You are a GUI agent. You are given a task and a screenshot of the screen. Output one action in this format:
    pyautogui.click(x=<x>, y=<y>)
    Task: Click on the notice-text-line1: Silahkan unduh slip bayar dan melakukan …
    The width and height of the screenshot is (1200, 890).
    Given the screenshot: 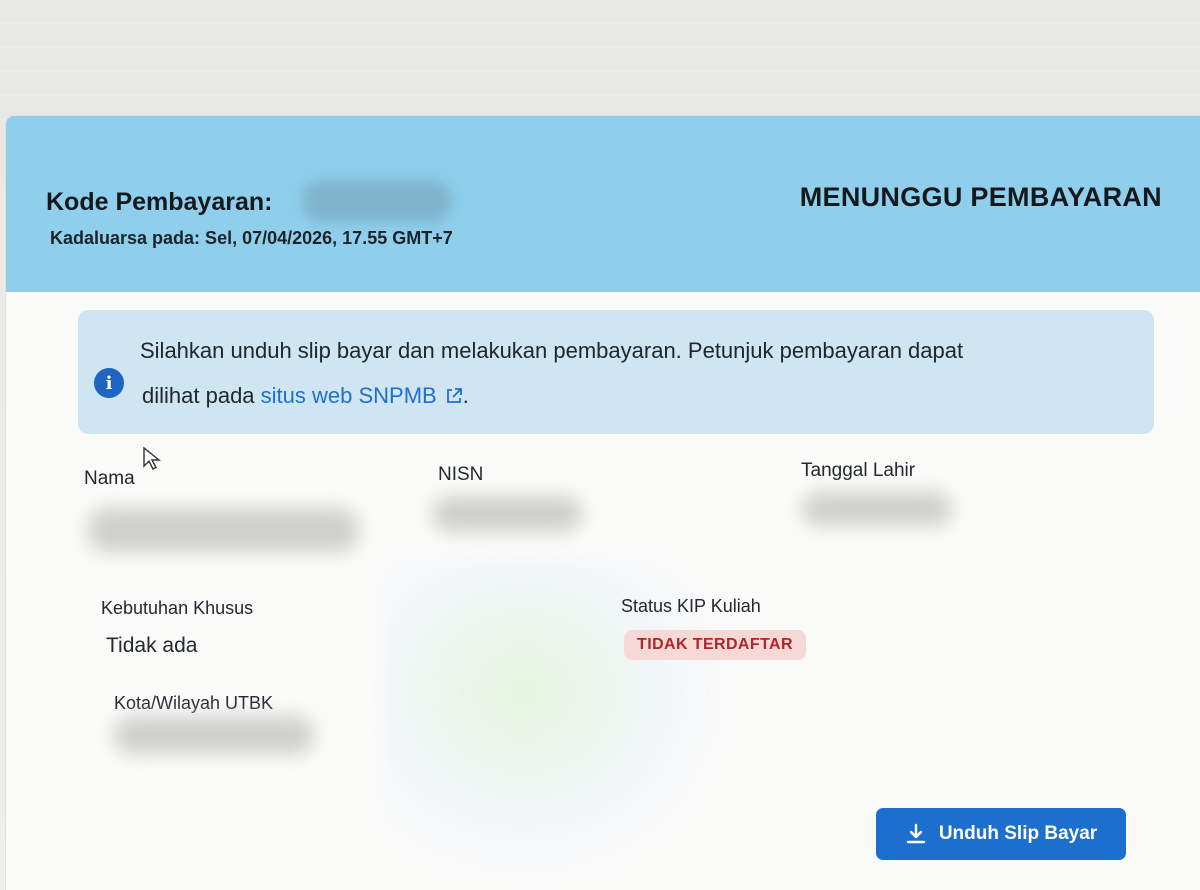 What is the action you would take?
    pyautogui.click(x=552, y=350)
    